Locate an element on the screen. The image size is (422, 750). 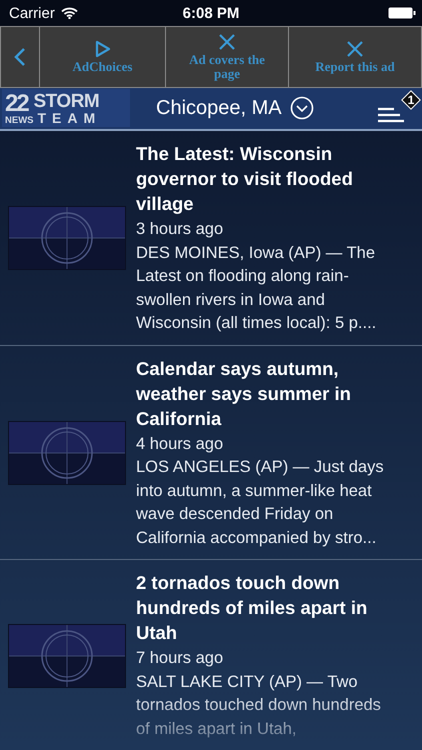
headline: Calendar says autumn, weather says summer in California is located at coordinates (244, 393).